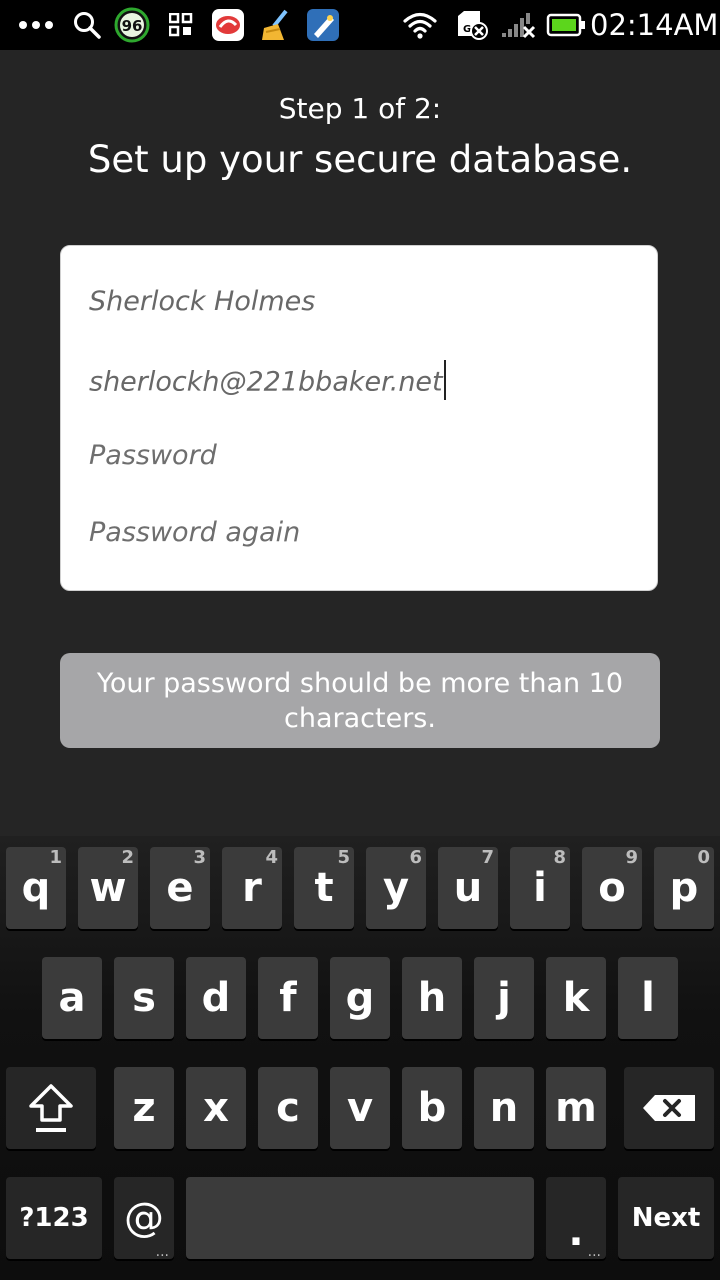 The width and height of the screenshot is (720, 1280). I want to click on sd-card-error-icon: G, so click(472, 25).